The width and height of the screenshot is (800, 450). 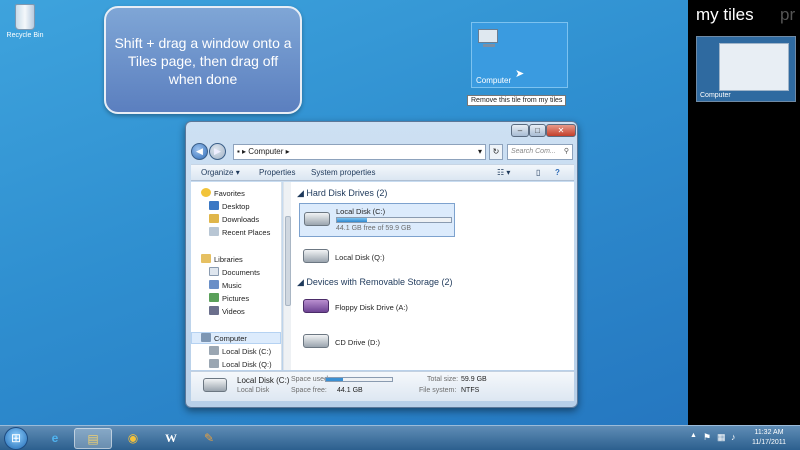 What do you see at coordinates (217, 151) in the screenshot?
I see `forward-button: ▶` at bounding box center [217, 151].